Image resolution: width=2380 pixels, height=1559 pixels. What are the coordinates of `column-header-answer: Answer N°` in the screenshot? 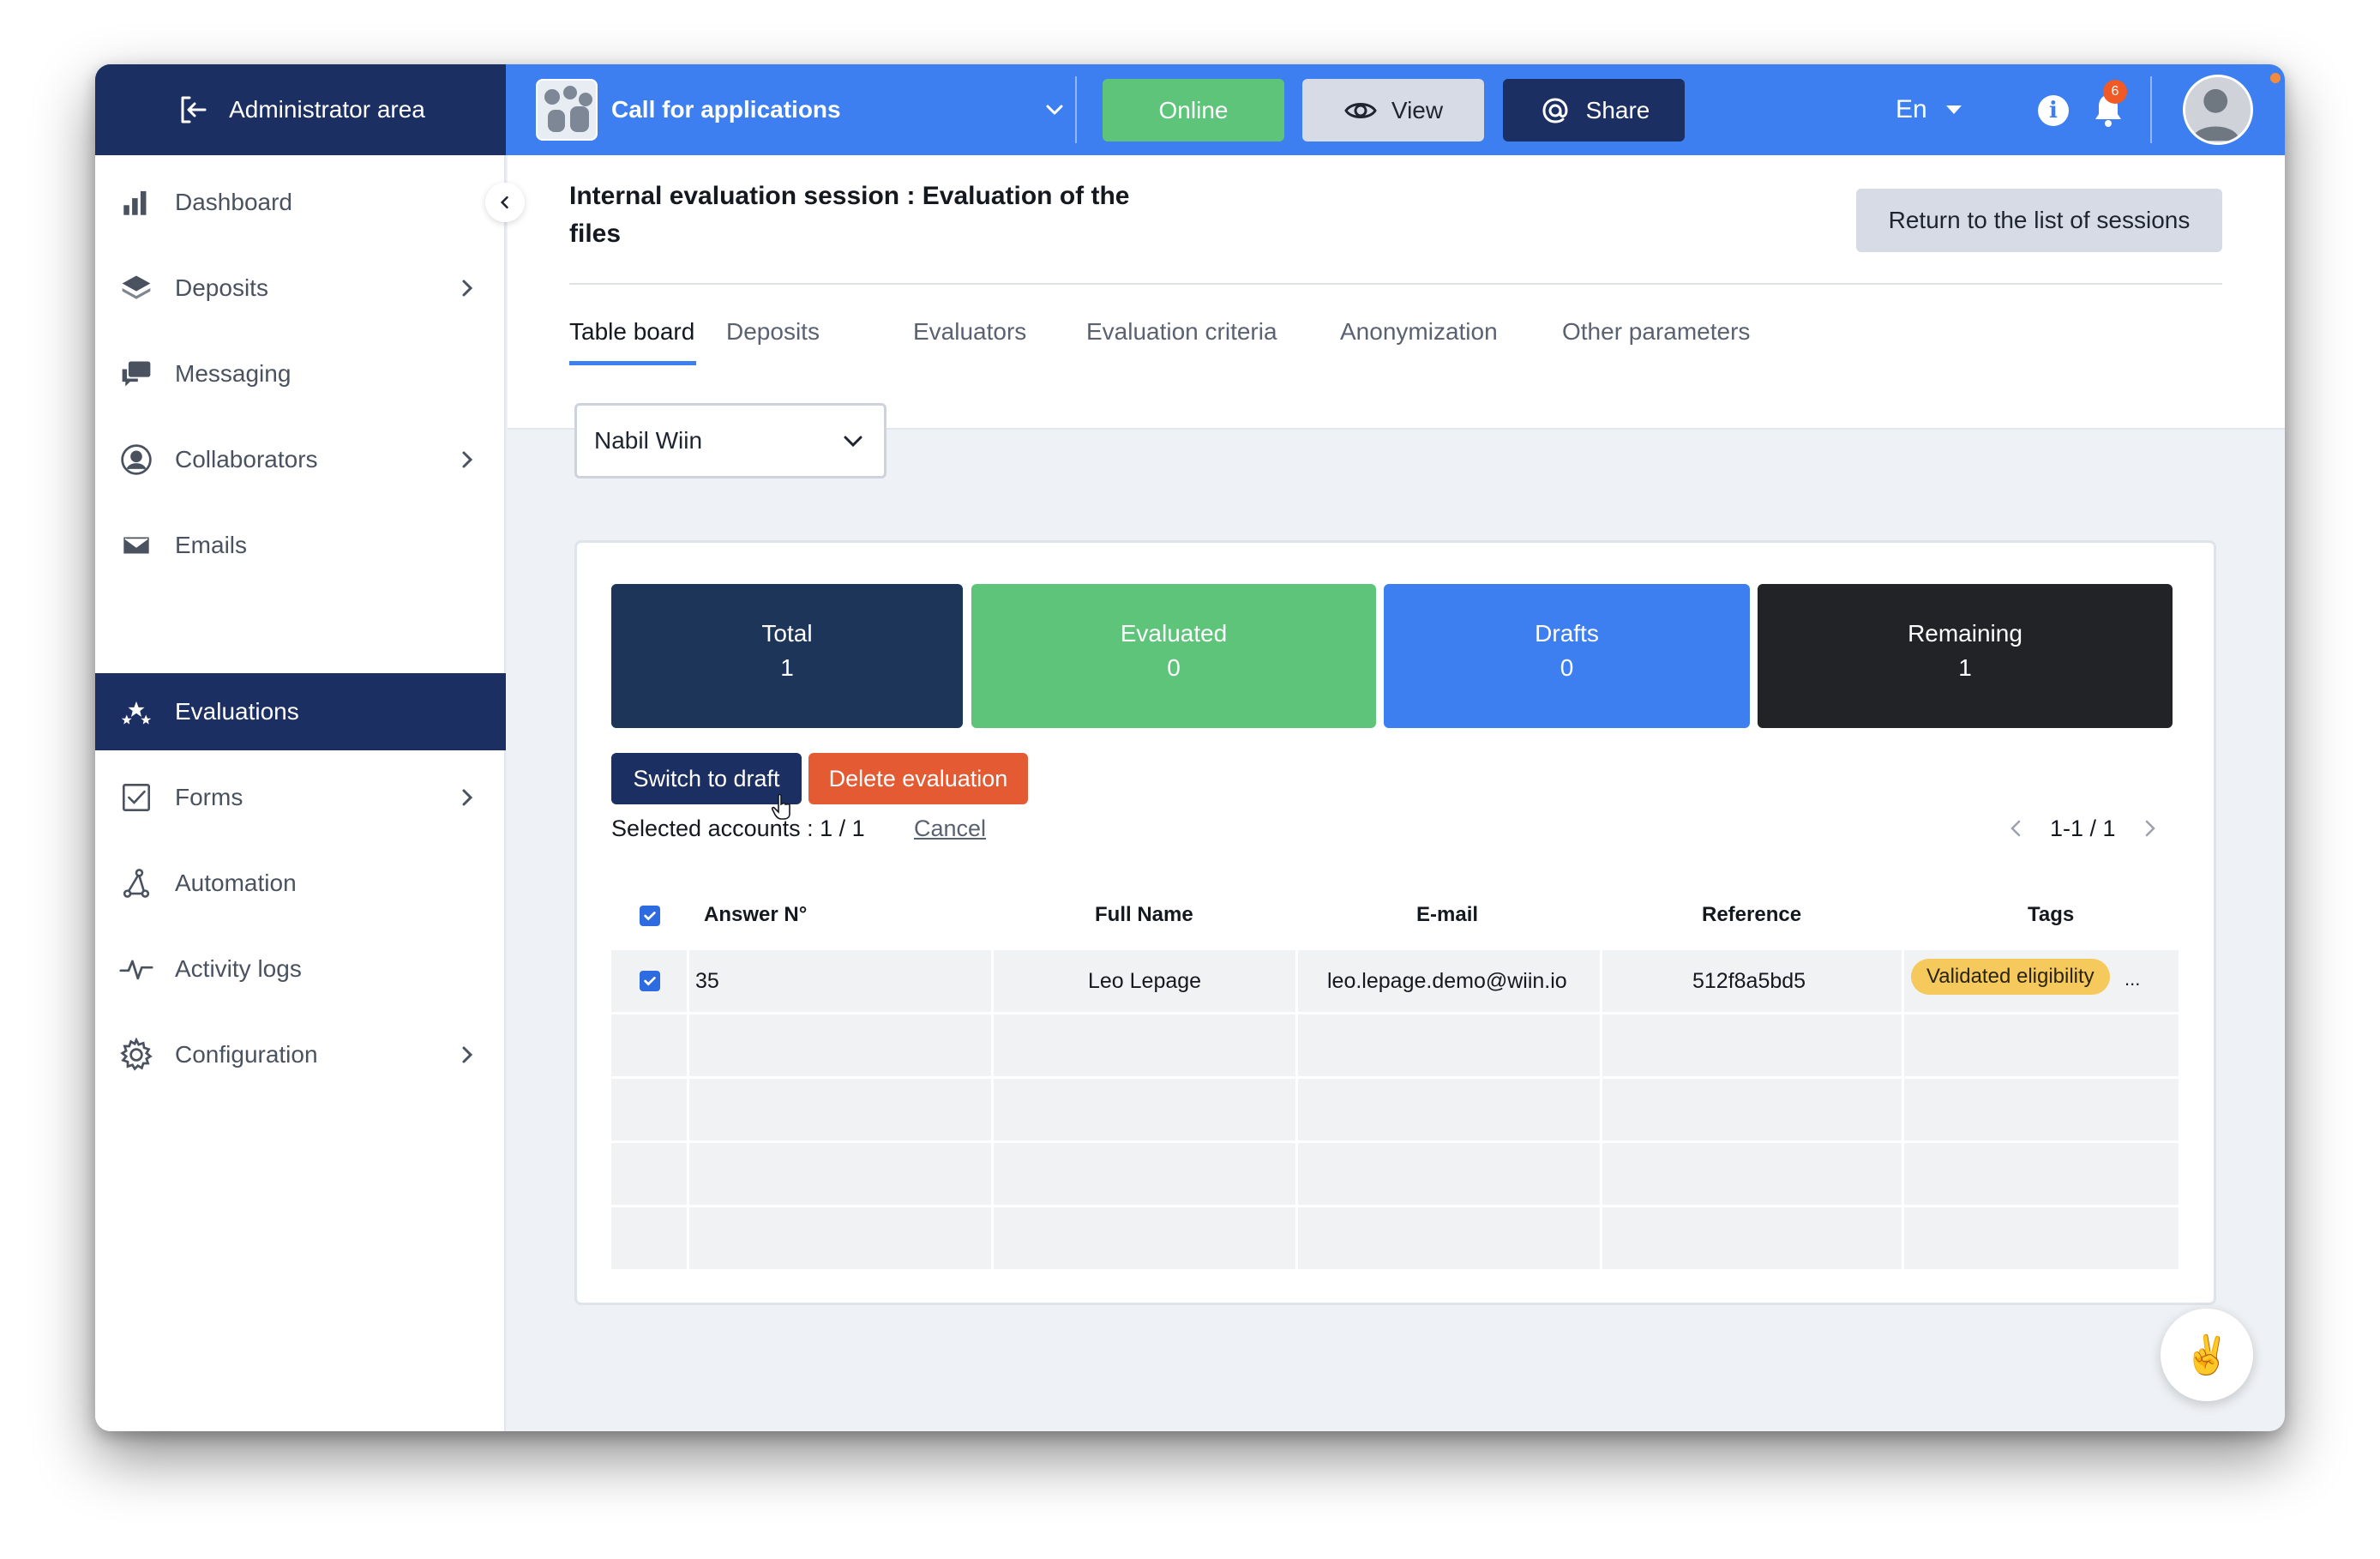 It's located at (756, 915).